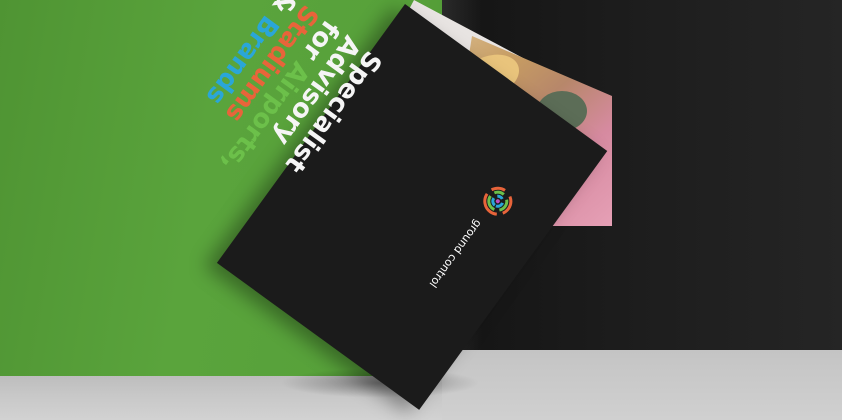 The height and width of the screenshot is (420, 842). What do you see at coordinates (642, 385) in the screenshot?
I see `floor-right` at bounding box center [642, 385].